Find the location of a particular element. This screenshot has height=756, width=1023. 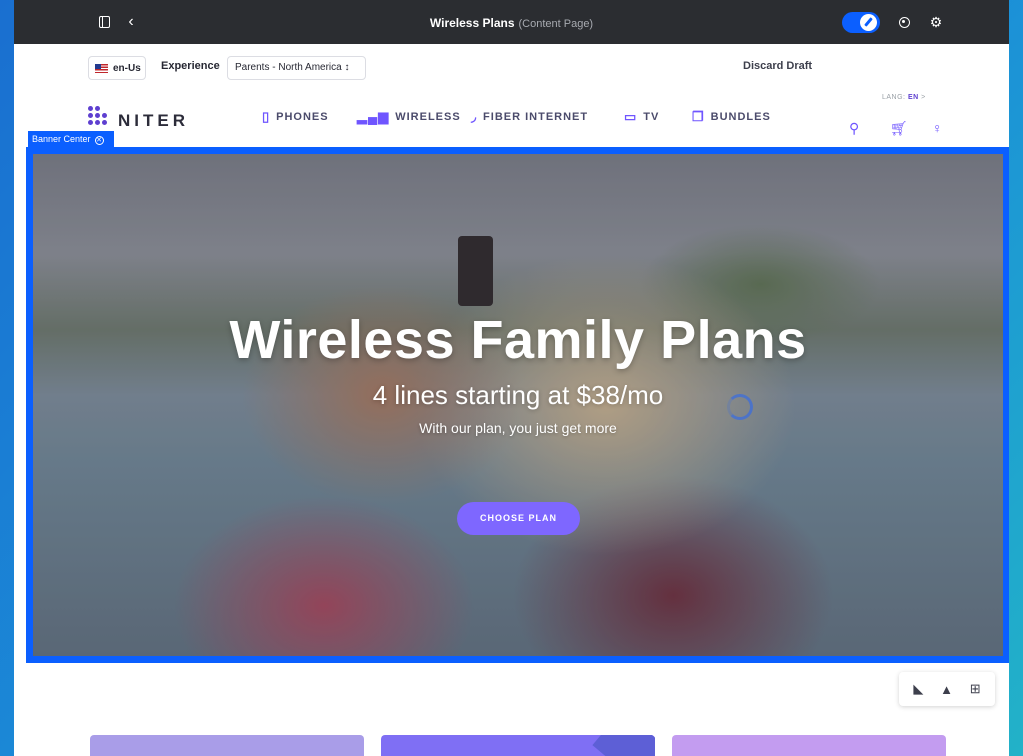

choose-plan-button: CHOOSE PLAN is located at coordinates (518, 518).